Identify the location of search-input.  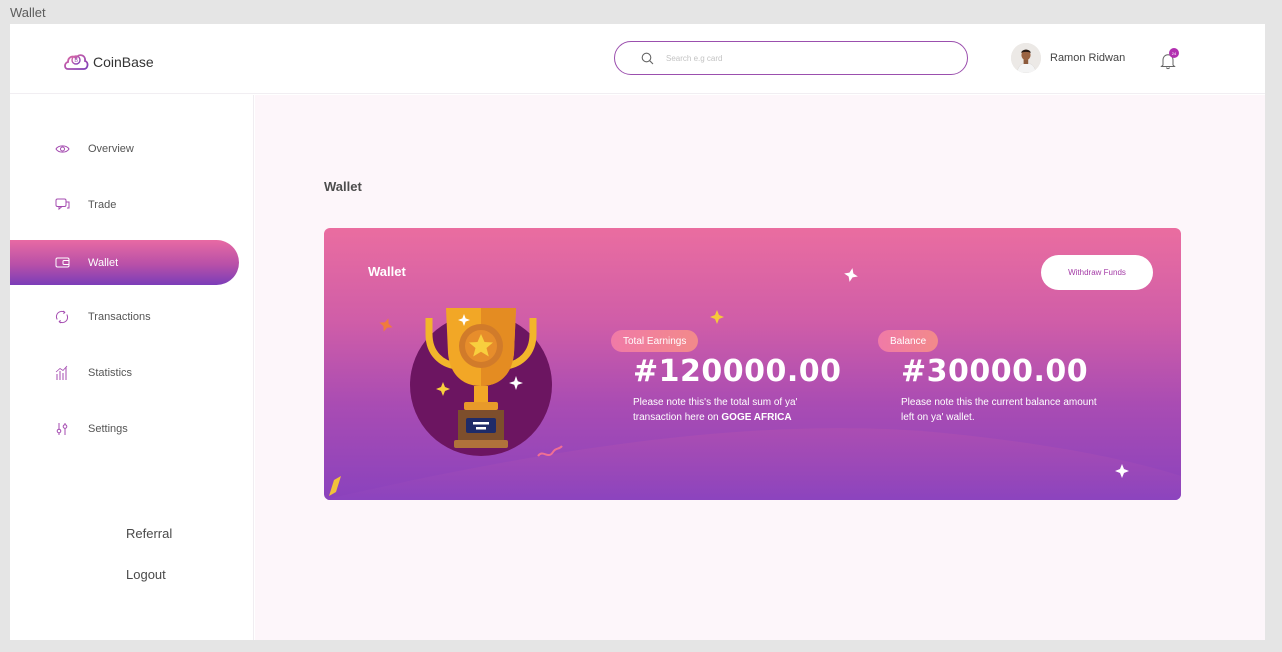
(796, 58).